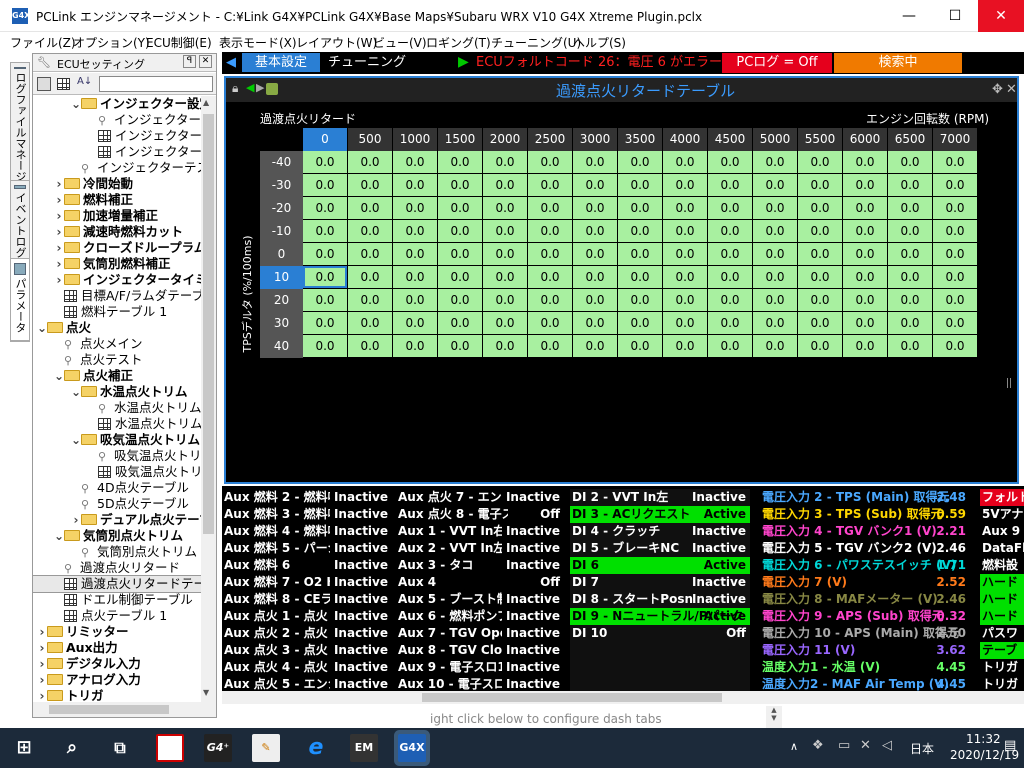 This screenshot has width=1024, height=768. Describe the element at coordinates (117, 312) in the screenshot. I see `tree-item: 燃料テーブル 1` at that location.